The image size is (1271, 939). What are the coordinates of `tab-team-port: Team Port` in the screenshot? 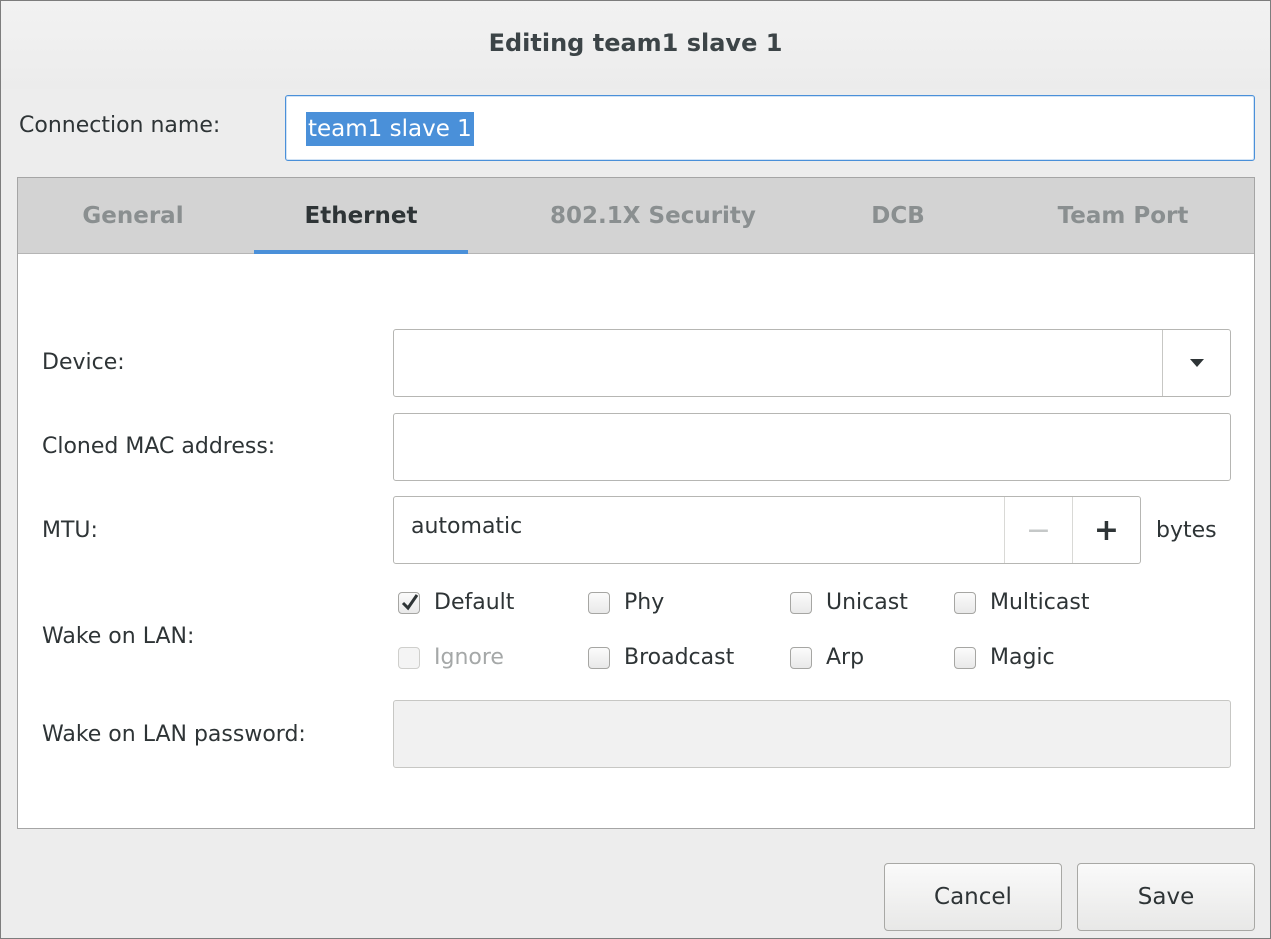 It's located at (1123, 215).